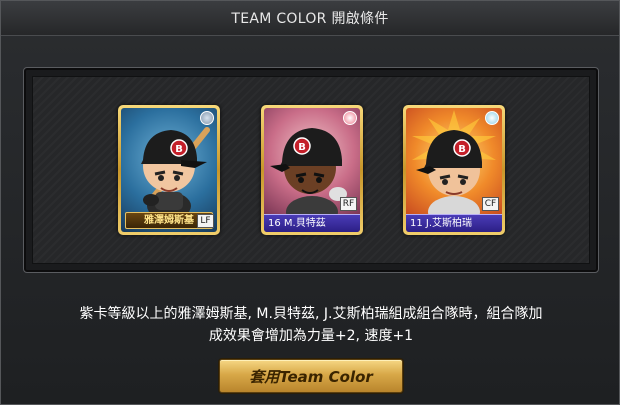 The width and height of the screenshot is (620, 405). Describe the element at coordinates (311, 376) in the screenshot. I see `apply-team-color-button: 套用Team Color` at that location.